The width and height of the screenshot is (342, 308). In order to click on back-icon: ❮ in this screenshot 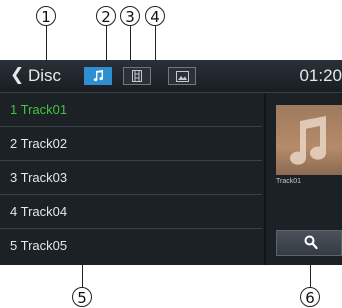, I will do `click(17, 75)`.